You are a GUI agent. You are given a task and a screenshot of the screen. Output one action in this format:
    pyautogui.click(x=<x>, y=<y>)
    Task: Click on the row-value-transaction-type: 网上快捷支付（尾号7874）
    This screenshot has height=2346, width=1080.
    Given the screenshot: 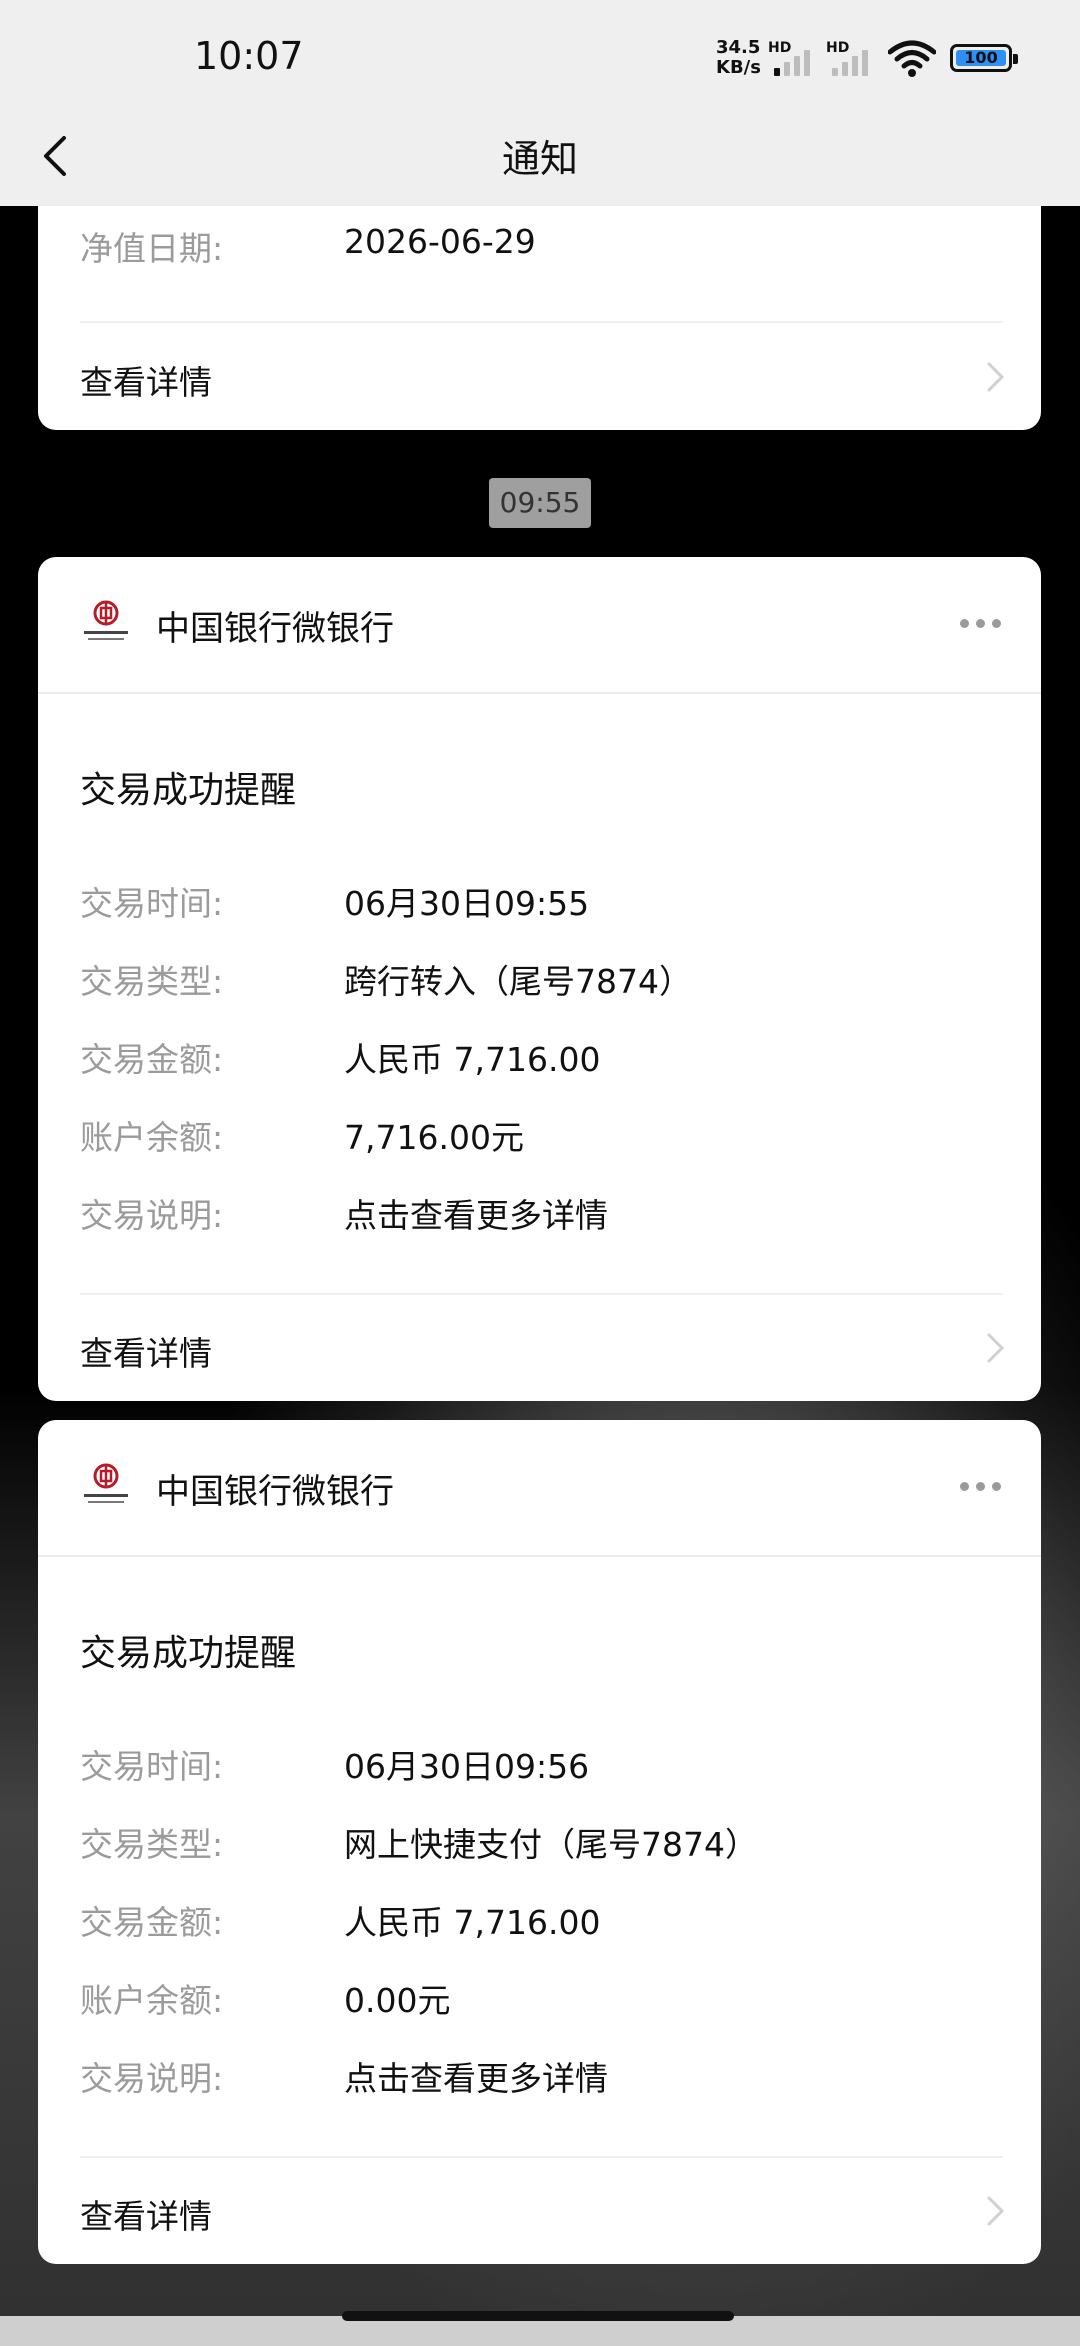 What is the action you would take?
    pyautogui.click(x=551, y=1844)
    